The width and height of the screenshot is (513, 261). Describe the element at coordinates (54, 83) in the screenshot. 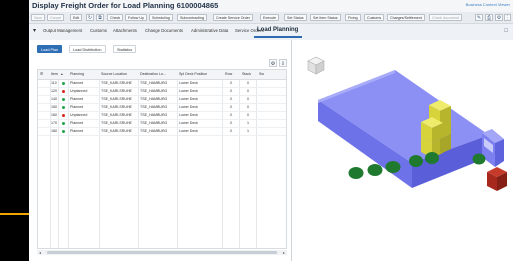

I see `cell-item: 110` at that location.